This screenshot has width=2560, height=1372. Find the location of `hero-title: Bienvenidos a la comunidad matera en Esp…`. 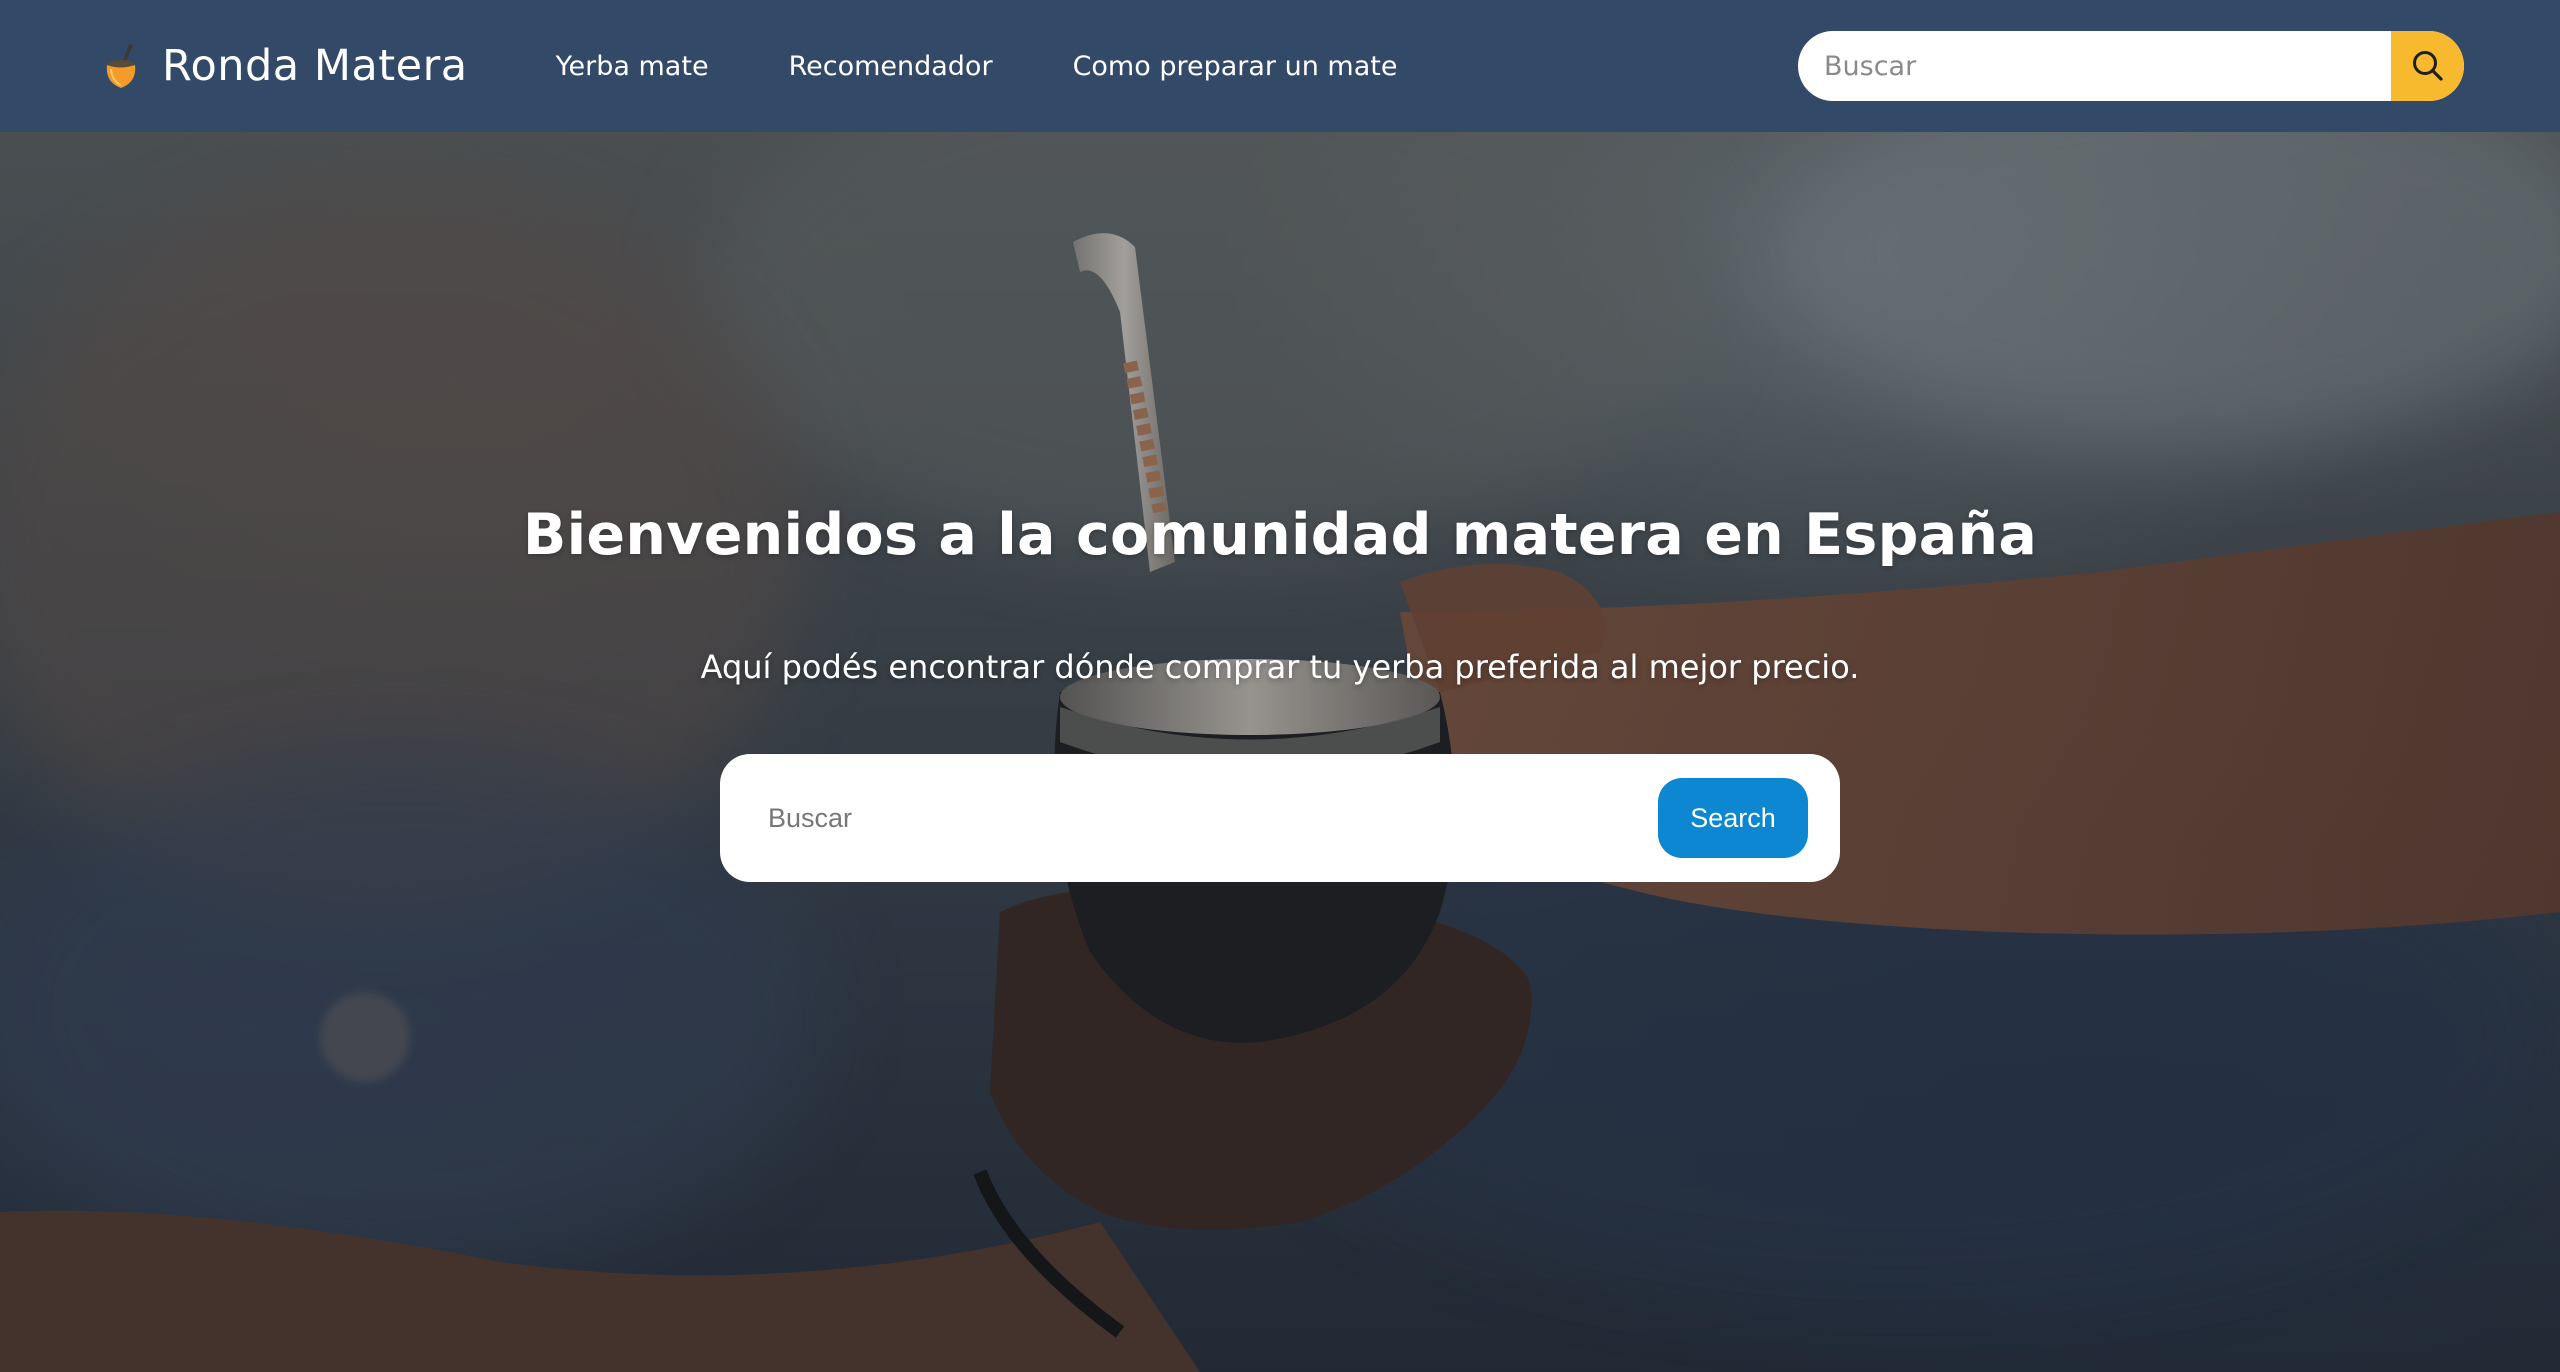

hero-title: Bienvenidos a la comunidad matera en Esp… is located at coordinates (1280, 535).